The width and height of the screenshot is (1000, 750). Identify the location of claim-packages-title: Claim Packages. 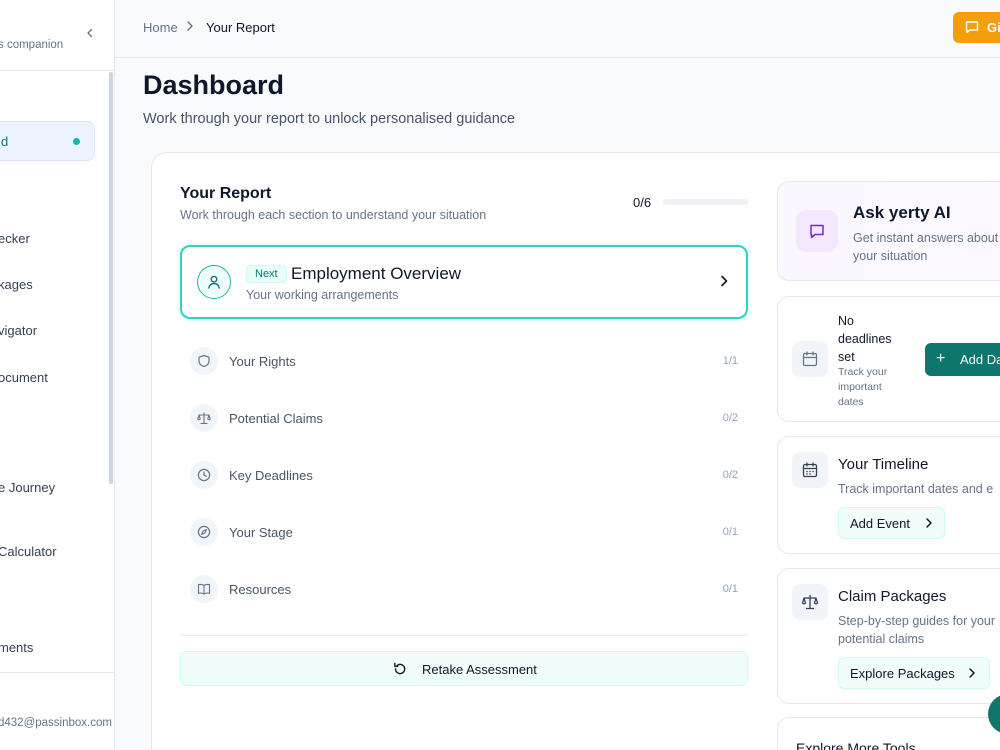
(892, 596).